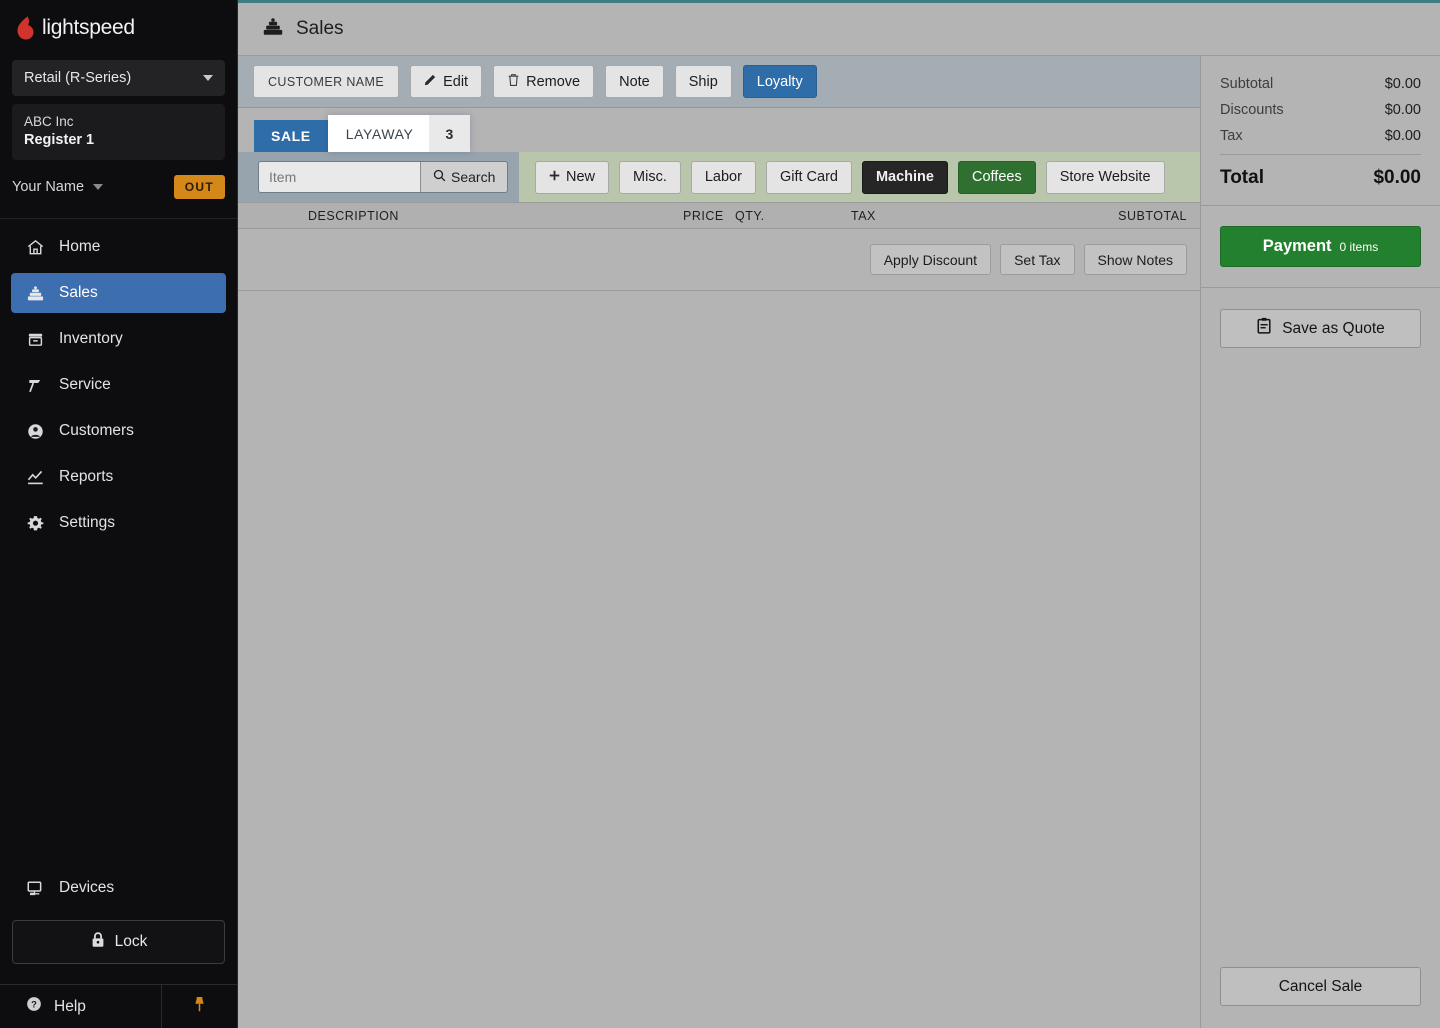 Image resolution: width=1440 pixels, height=1028 pixels. Describe the element at coordinates (904, 177) in the screenshot. I see `quick-machine-button: Machine` at that location.